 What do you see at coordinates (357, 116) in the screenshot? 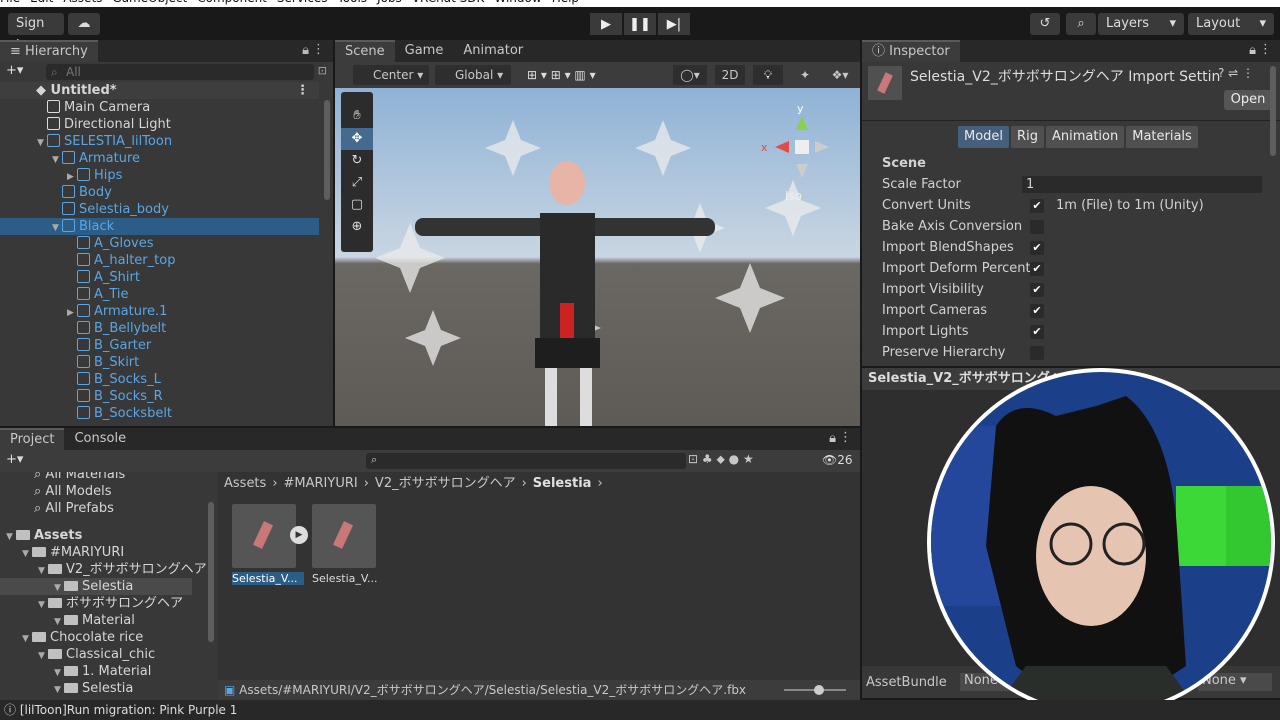
I see `hand-tool-icon: ✋︎` at bounding box center [357, 116].